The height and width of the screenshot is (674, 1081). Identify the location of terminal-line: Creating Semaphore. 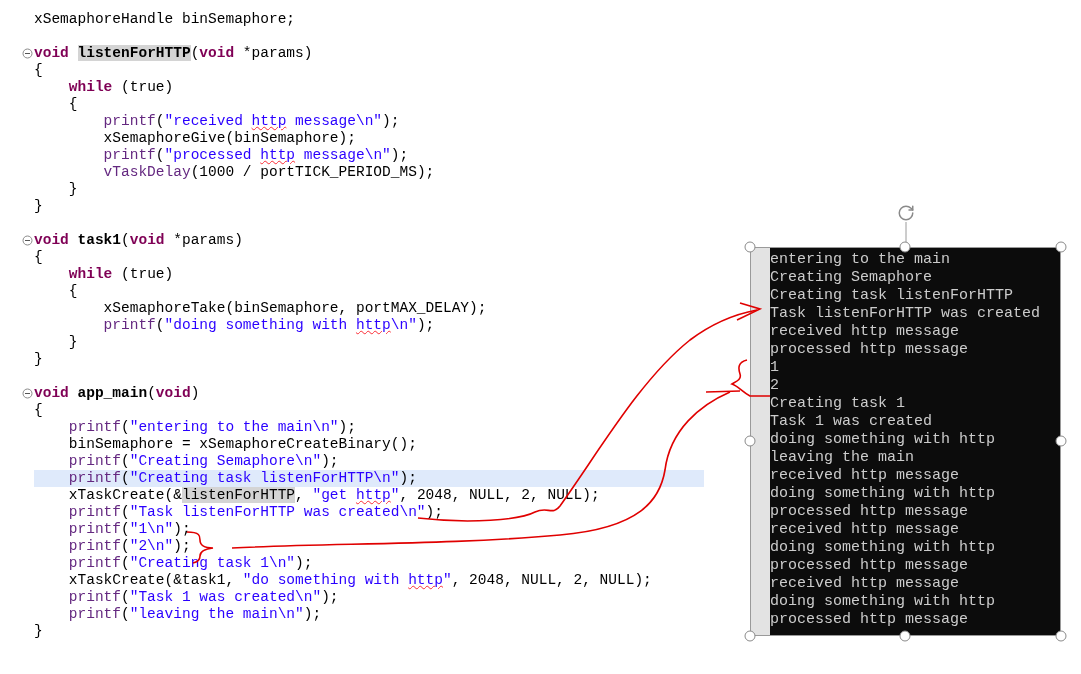
(852, 278).